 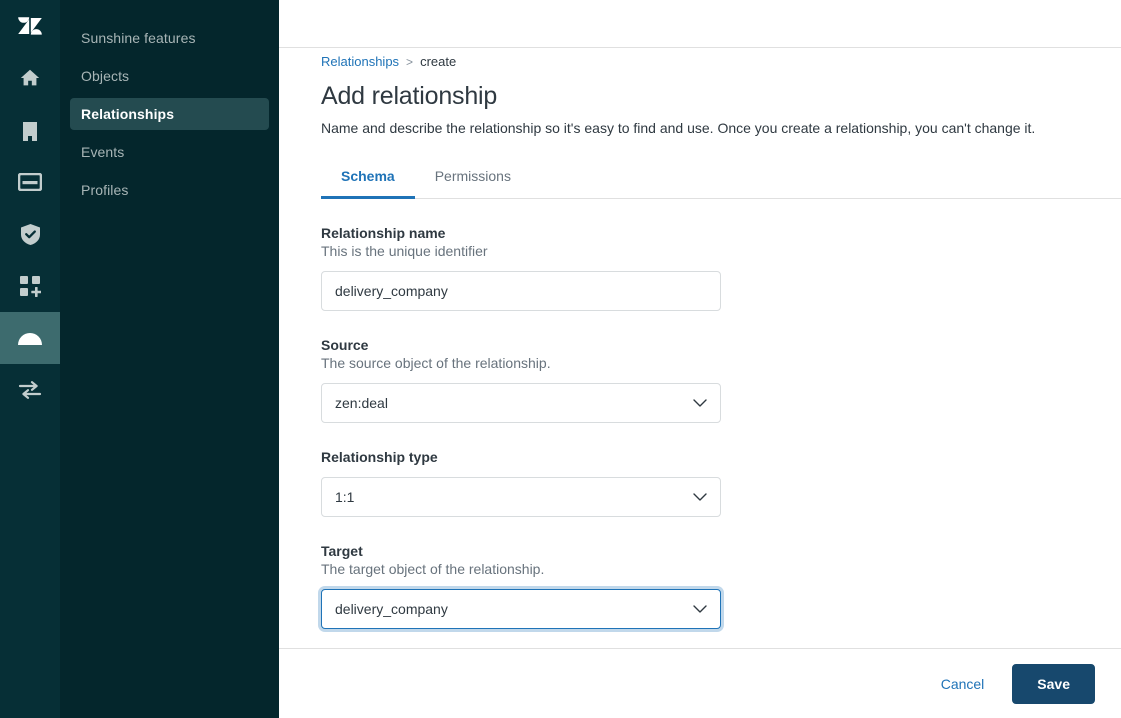 I want to click on sidebar-item-label: Sunshine features, so click(x=138, y=38).